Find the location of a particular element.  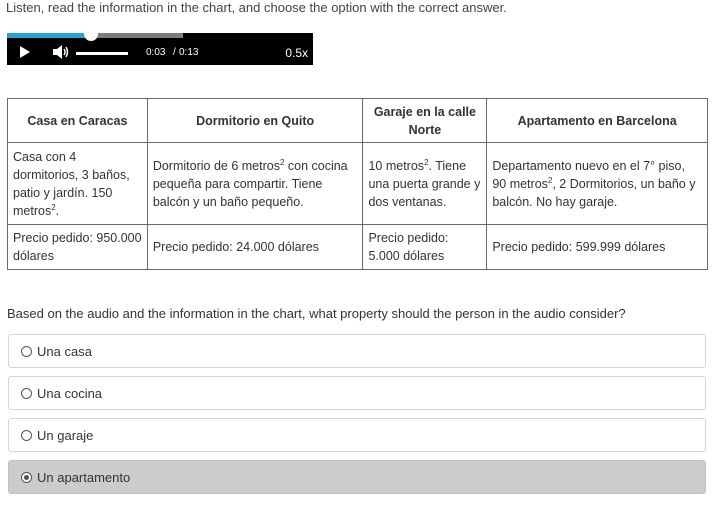

header-garaje-norte: Garaje en la calle Norte is located at coordinates (425, 120).